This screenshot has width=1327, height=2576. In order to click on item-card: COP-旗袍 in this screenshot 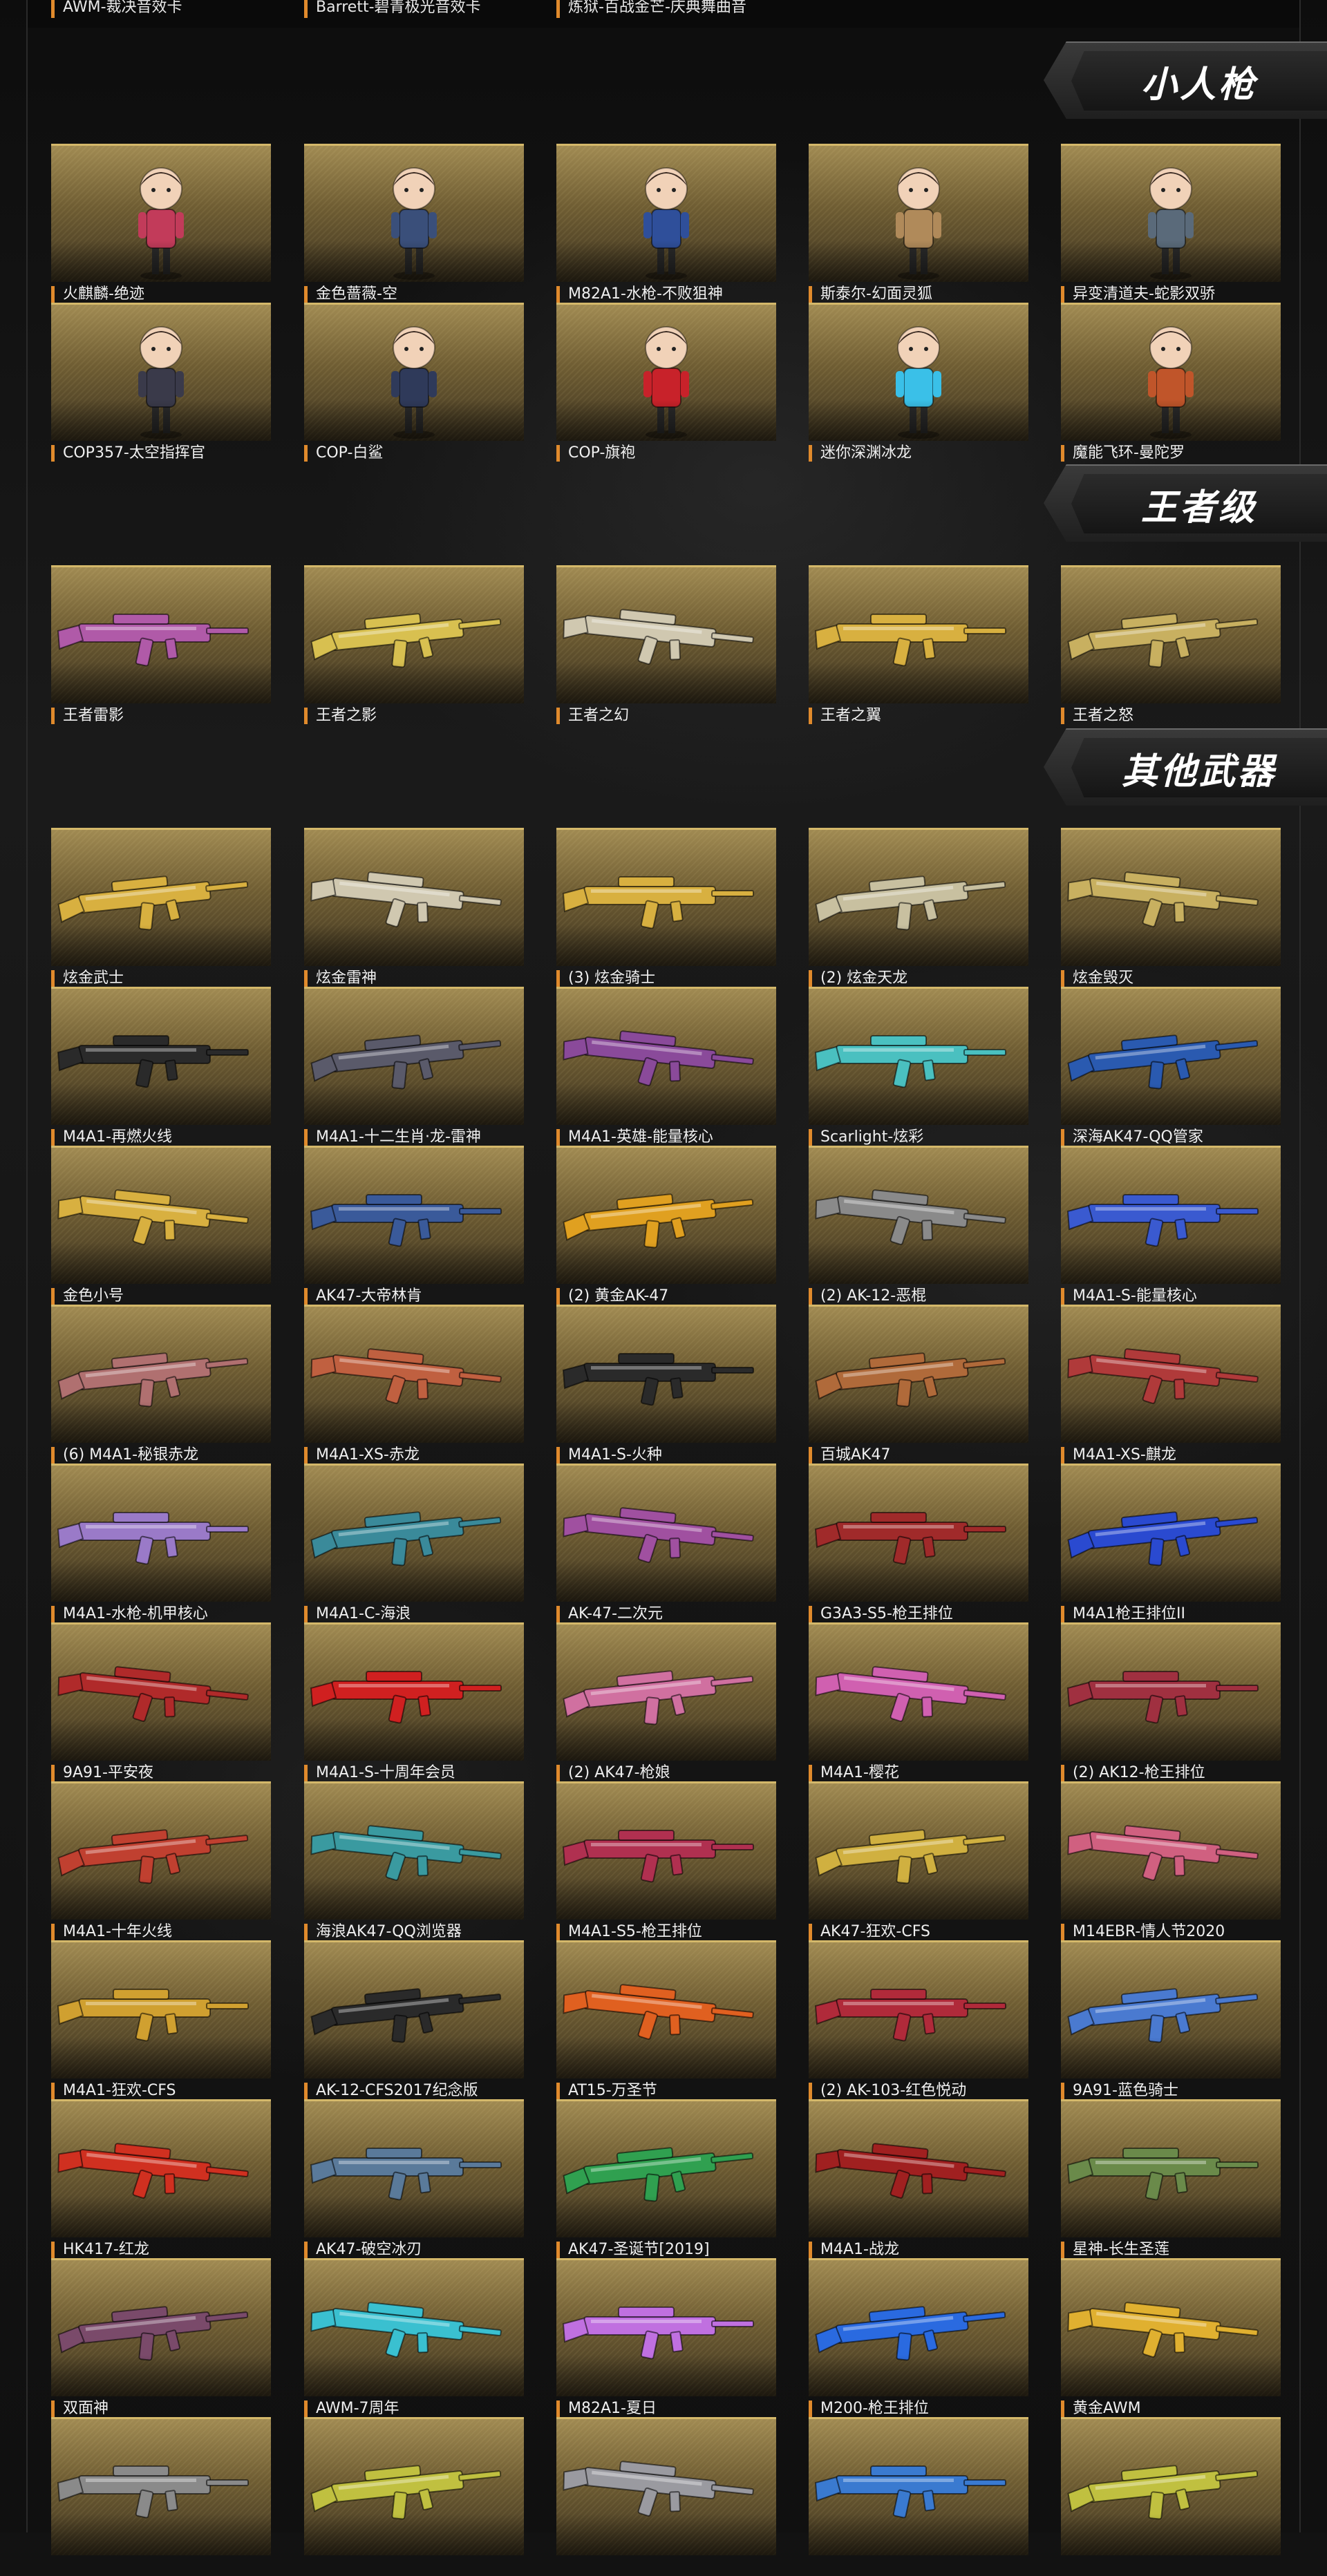, I will do `click(666, 382)`.